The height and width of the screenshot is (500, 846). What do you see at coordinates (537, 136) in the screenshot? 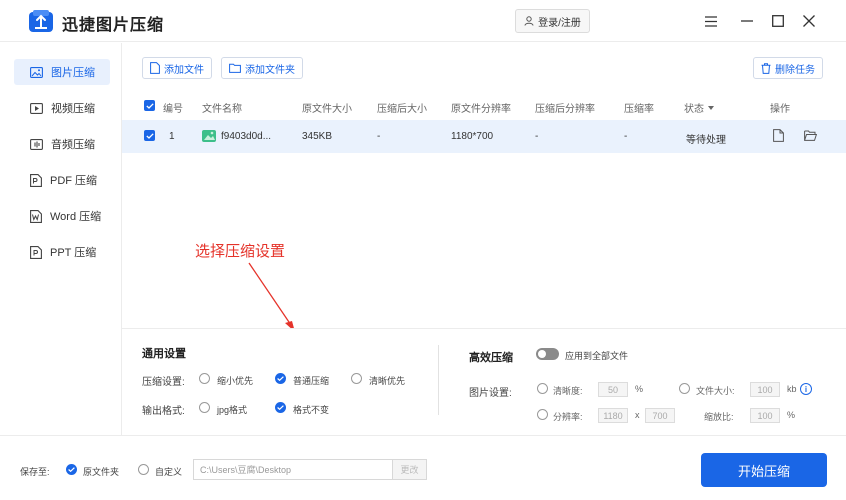
I see `row-comp-res: -` at bounding box center [537, 136].